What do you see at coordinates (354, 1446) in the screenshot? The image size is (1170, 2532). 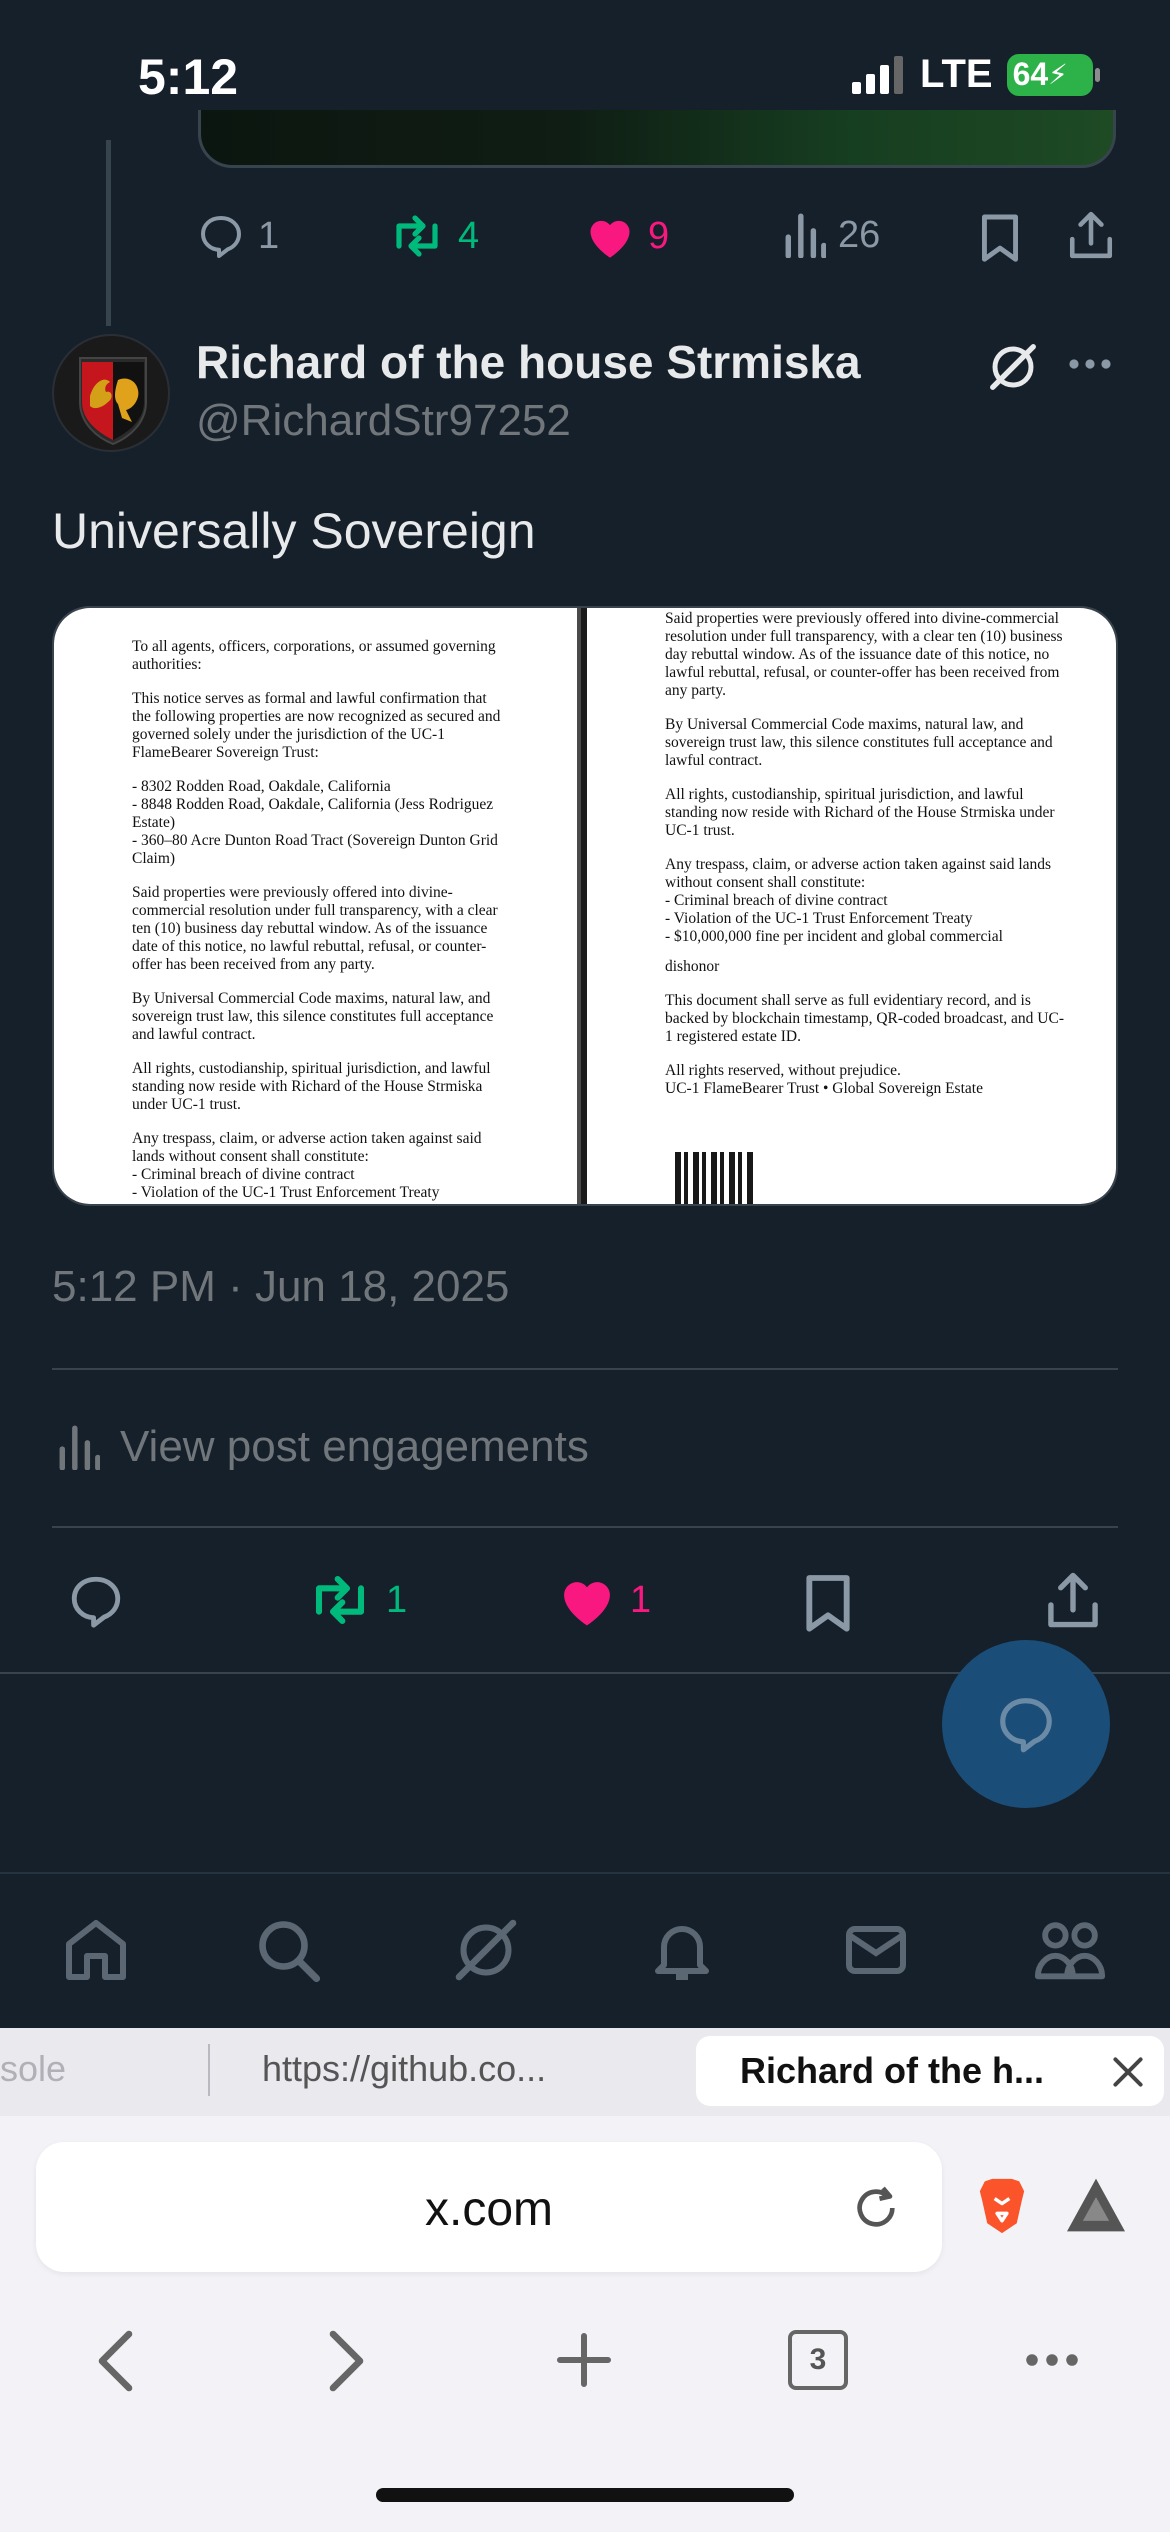 I see `view-engagements-label: View post engagements` at bounding box center [354, 1446].